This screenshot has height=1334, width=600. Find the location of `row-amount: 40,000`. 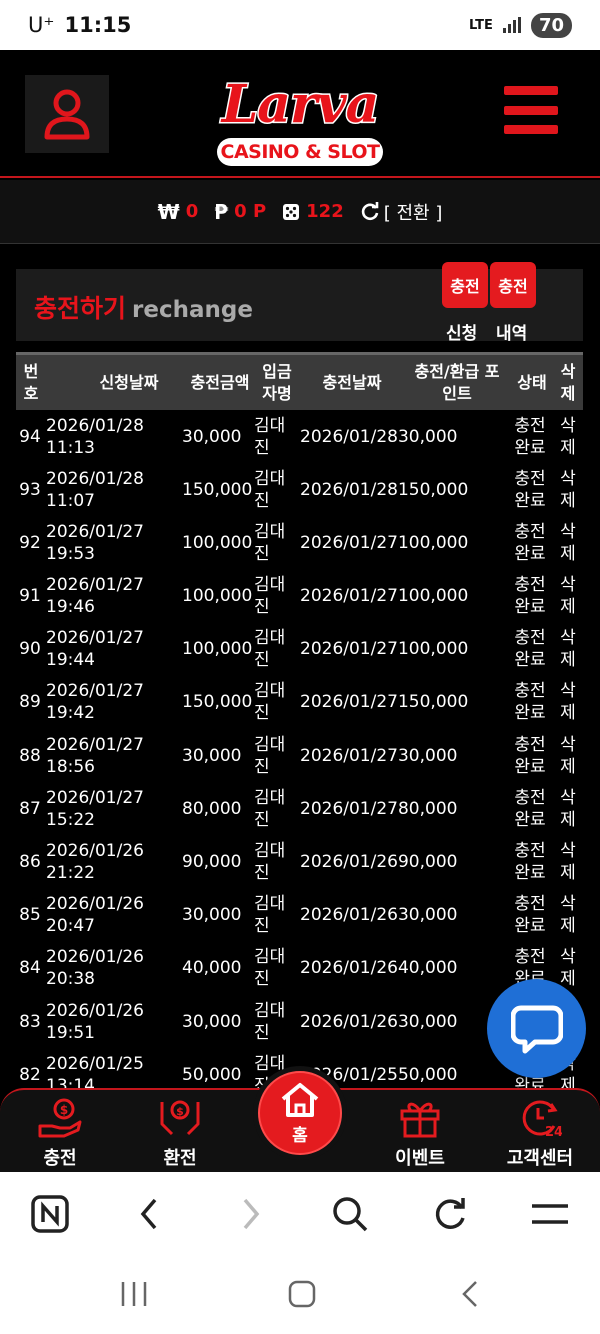

row-amount: 40,000 is located at coordinates (212, 968).